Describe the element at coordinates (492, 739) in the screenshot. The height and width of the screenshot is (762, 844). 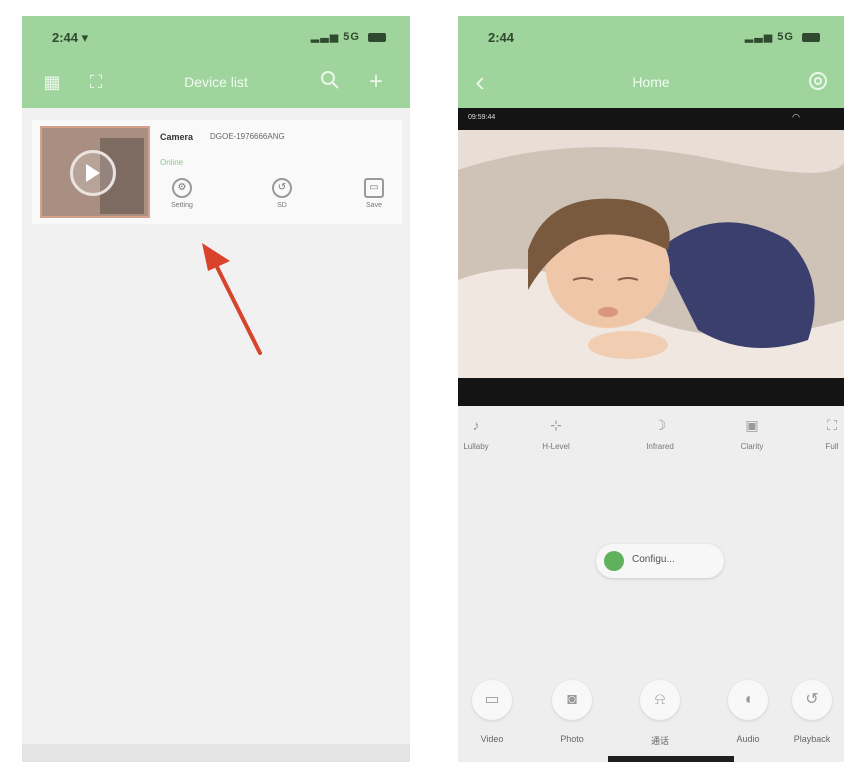
I see `video-label: Video` at that location.